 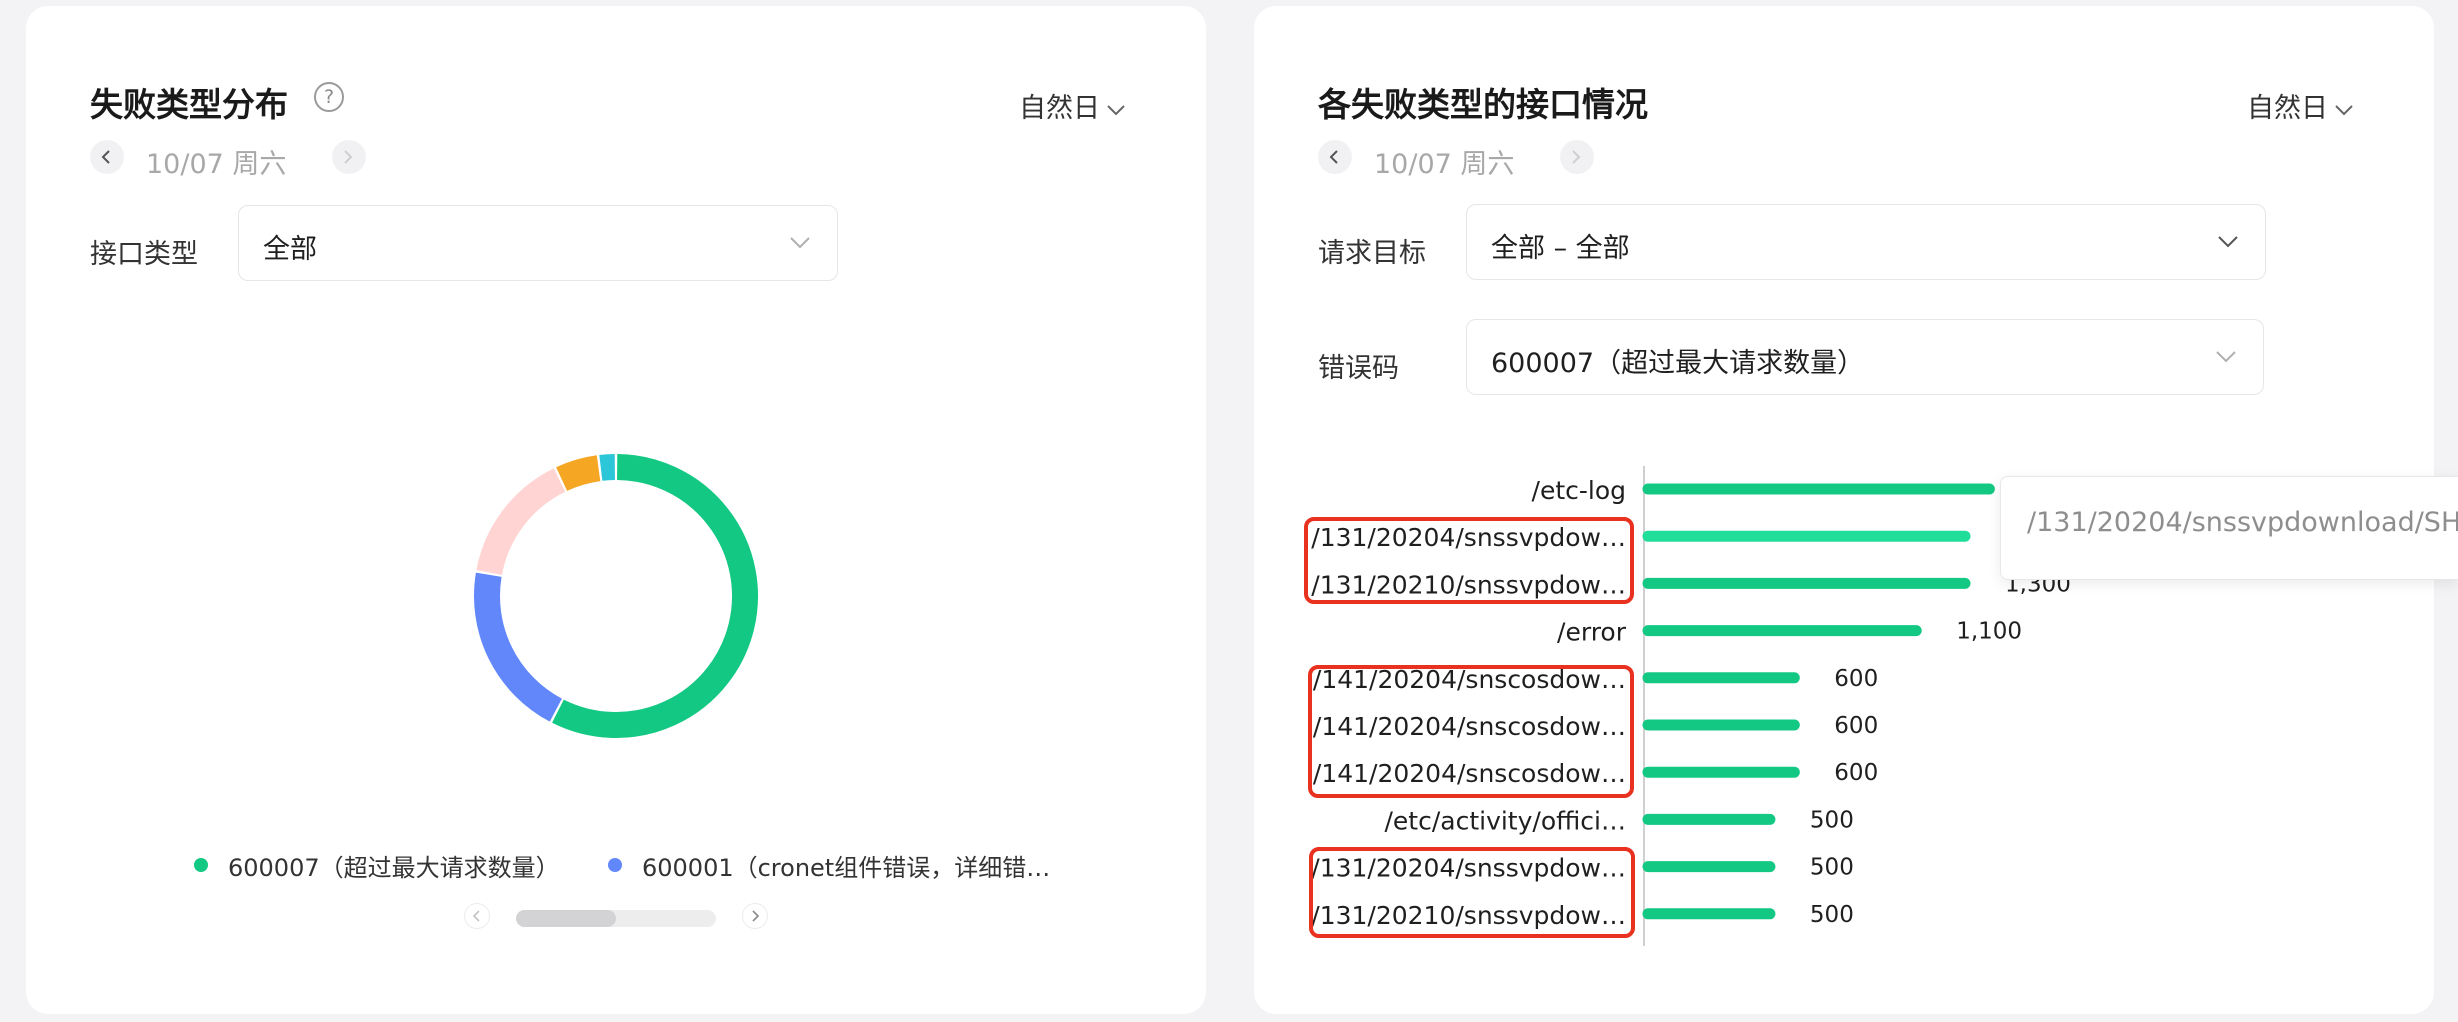 I want to click on bar-value-label: 1,100, so click(x=1989, y=632).